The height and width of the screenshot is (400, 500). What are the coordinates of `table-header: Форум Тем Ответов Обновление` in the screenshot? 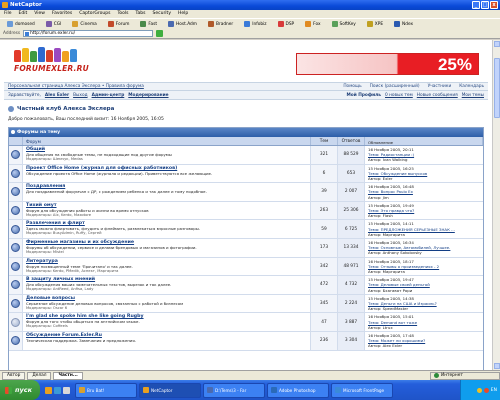 It's located at (246, 141).